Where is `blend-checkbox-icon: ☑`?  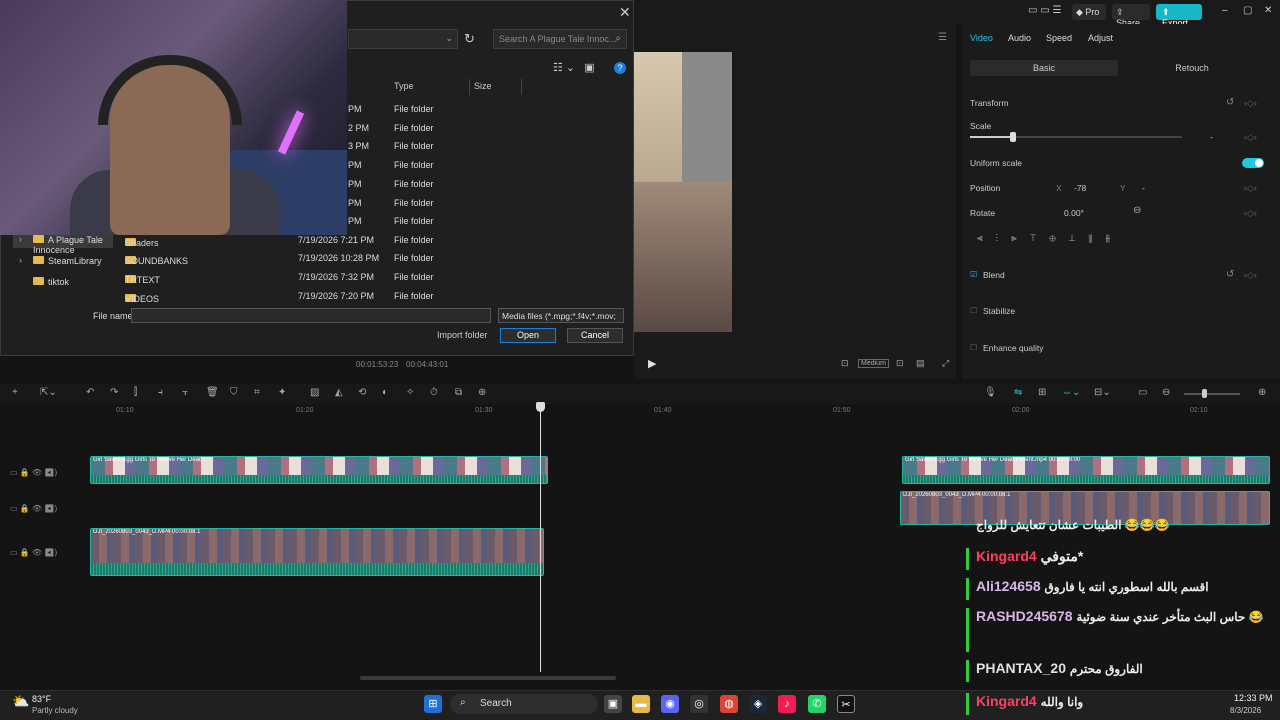 blend-checkbox-icon: ☑ is located at coordinates (973, 274).